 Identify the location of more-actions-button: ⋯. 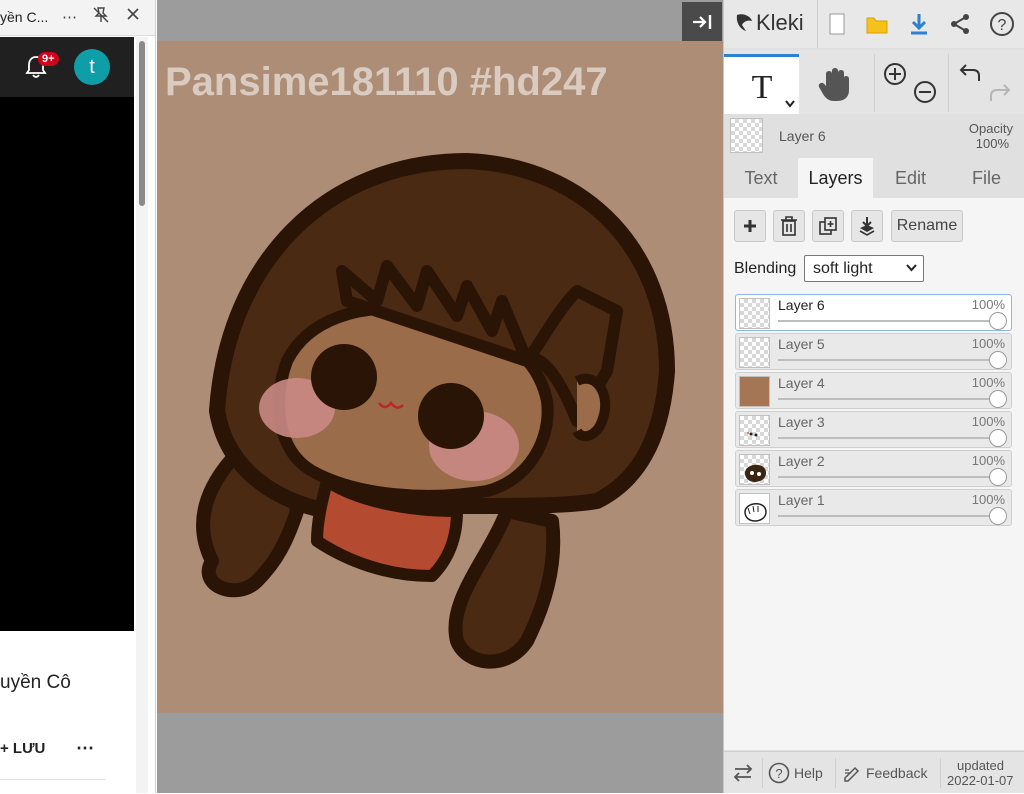
(85, 748).